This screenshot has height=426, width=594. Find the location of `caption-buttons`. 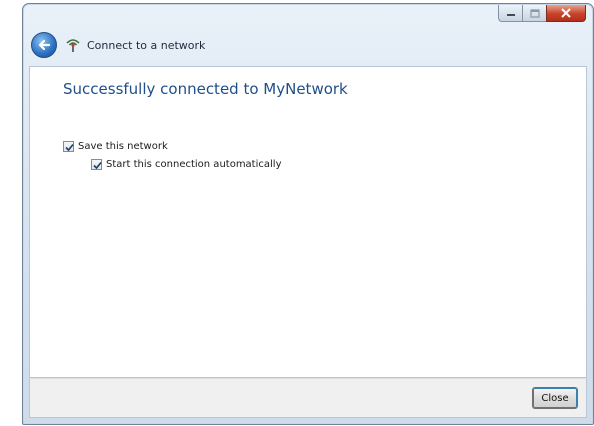

caption-buttons is located at coordinates (542, 14).